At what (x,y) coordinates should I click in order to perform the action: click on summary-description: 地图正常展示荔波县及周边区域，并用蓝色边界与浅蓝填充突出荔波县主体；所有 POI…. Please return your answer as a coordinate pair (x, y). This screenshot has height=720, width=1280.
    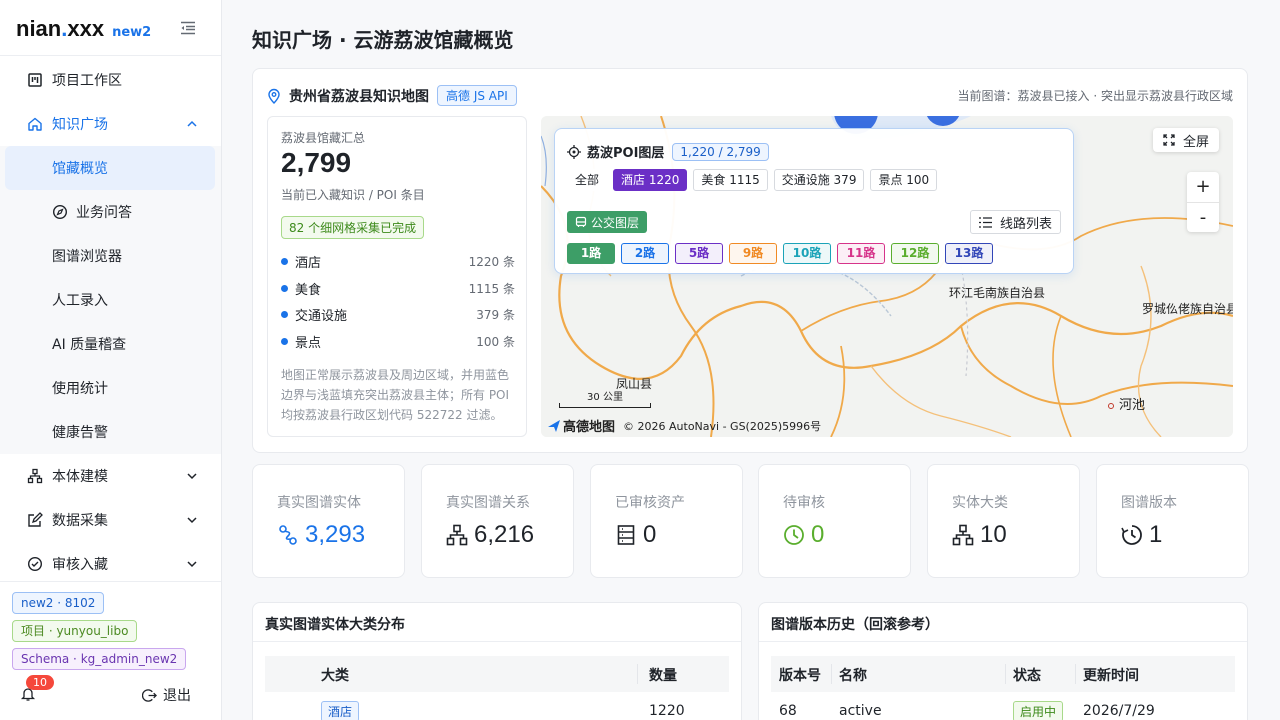
    Looking at the image, I should click on (395, 395).